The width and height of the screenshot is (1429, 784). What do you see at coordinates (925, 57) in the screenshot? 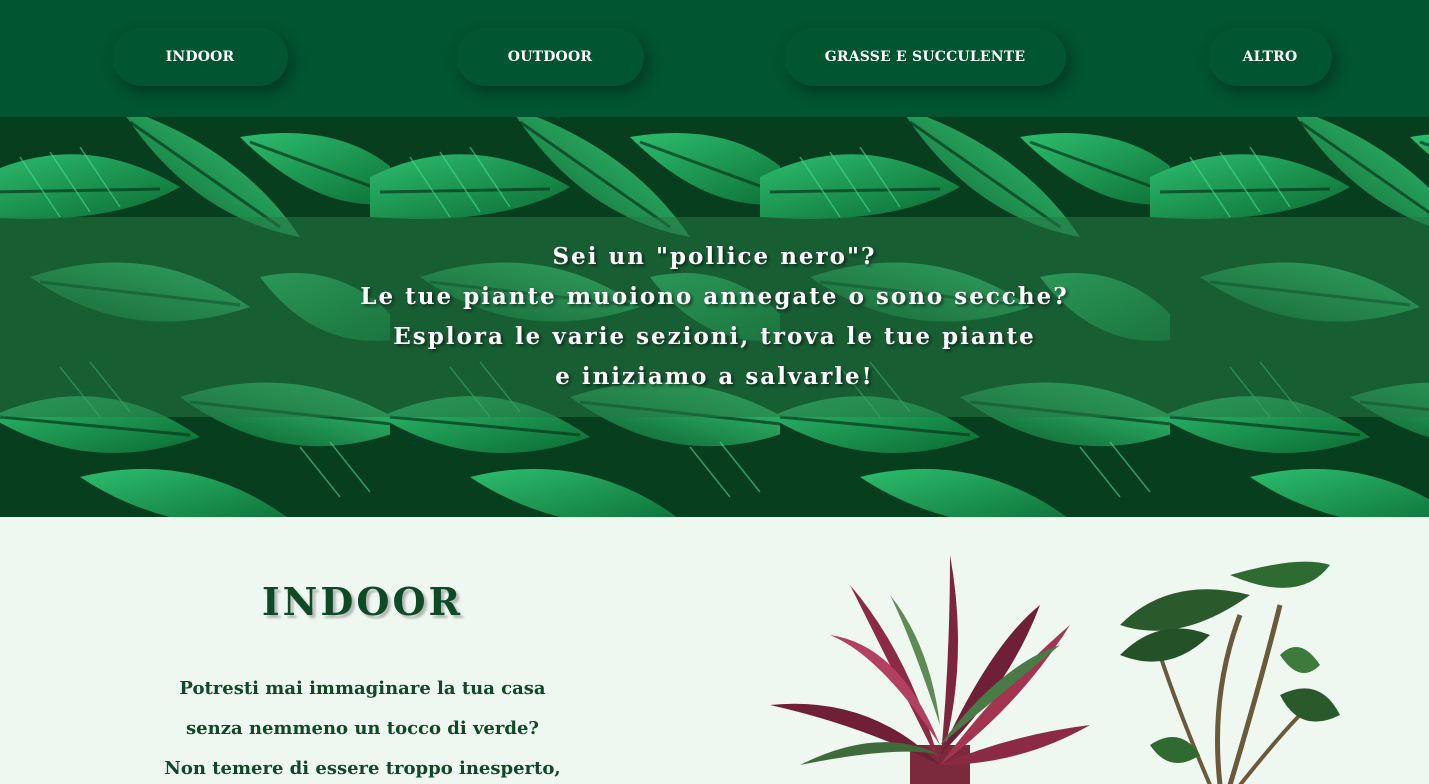
I see `nav-grasse-succulente-button: GRASSE E SUCCULENTE` at bounding box center [925, 57].